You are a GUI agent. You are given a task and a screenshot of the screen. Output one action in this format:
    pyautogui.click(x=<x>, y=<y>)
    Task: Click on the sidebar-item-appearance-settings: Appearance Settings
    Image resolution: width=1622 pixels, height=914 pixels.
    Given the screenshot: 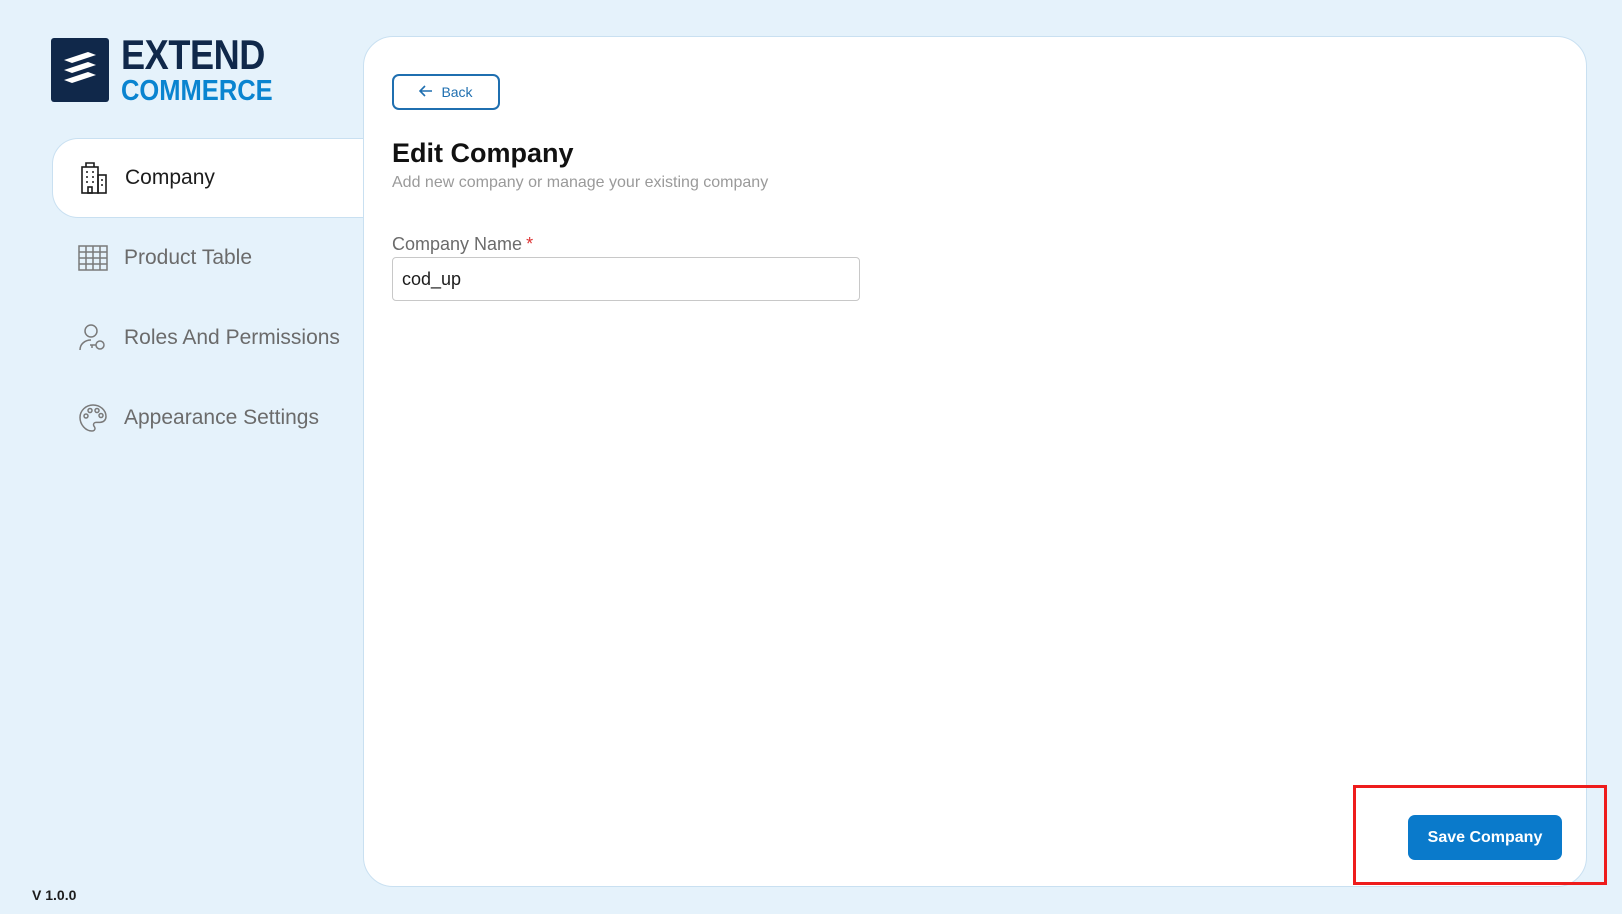 What is the action you would take?
    pyautogui.click(x=209, y=418)
    